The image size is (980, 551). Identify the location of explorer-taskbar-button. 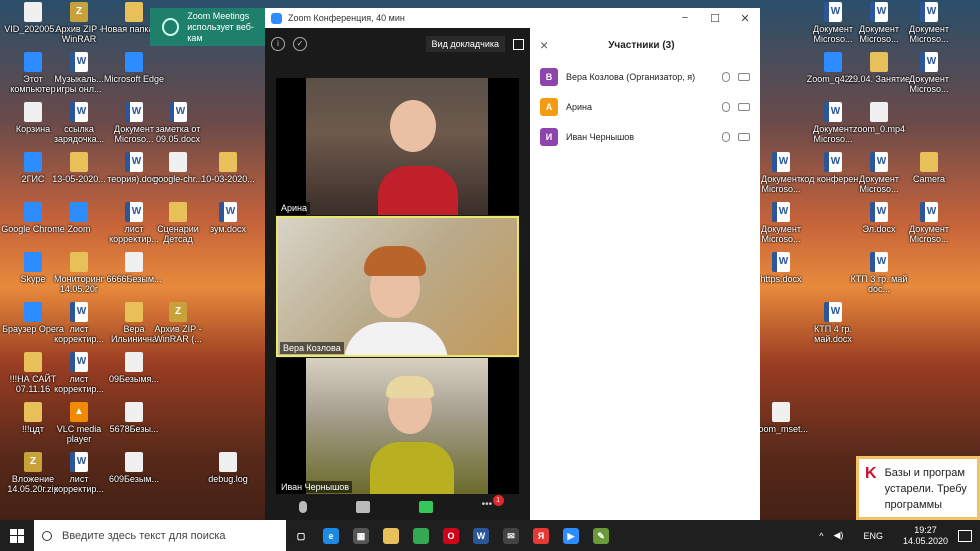
(391, 535).